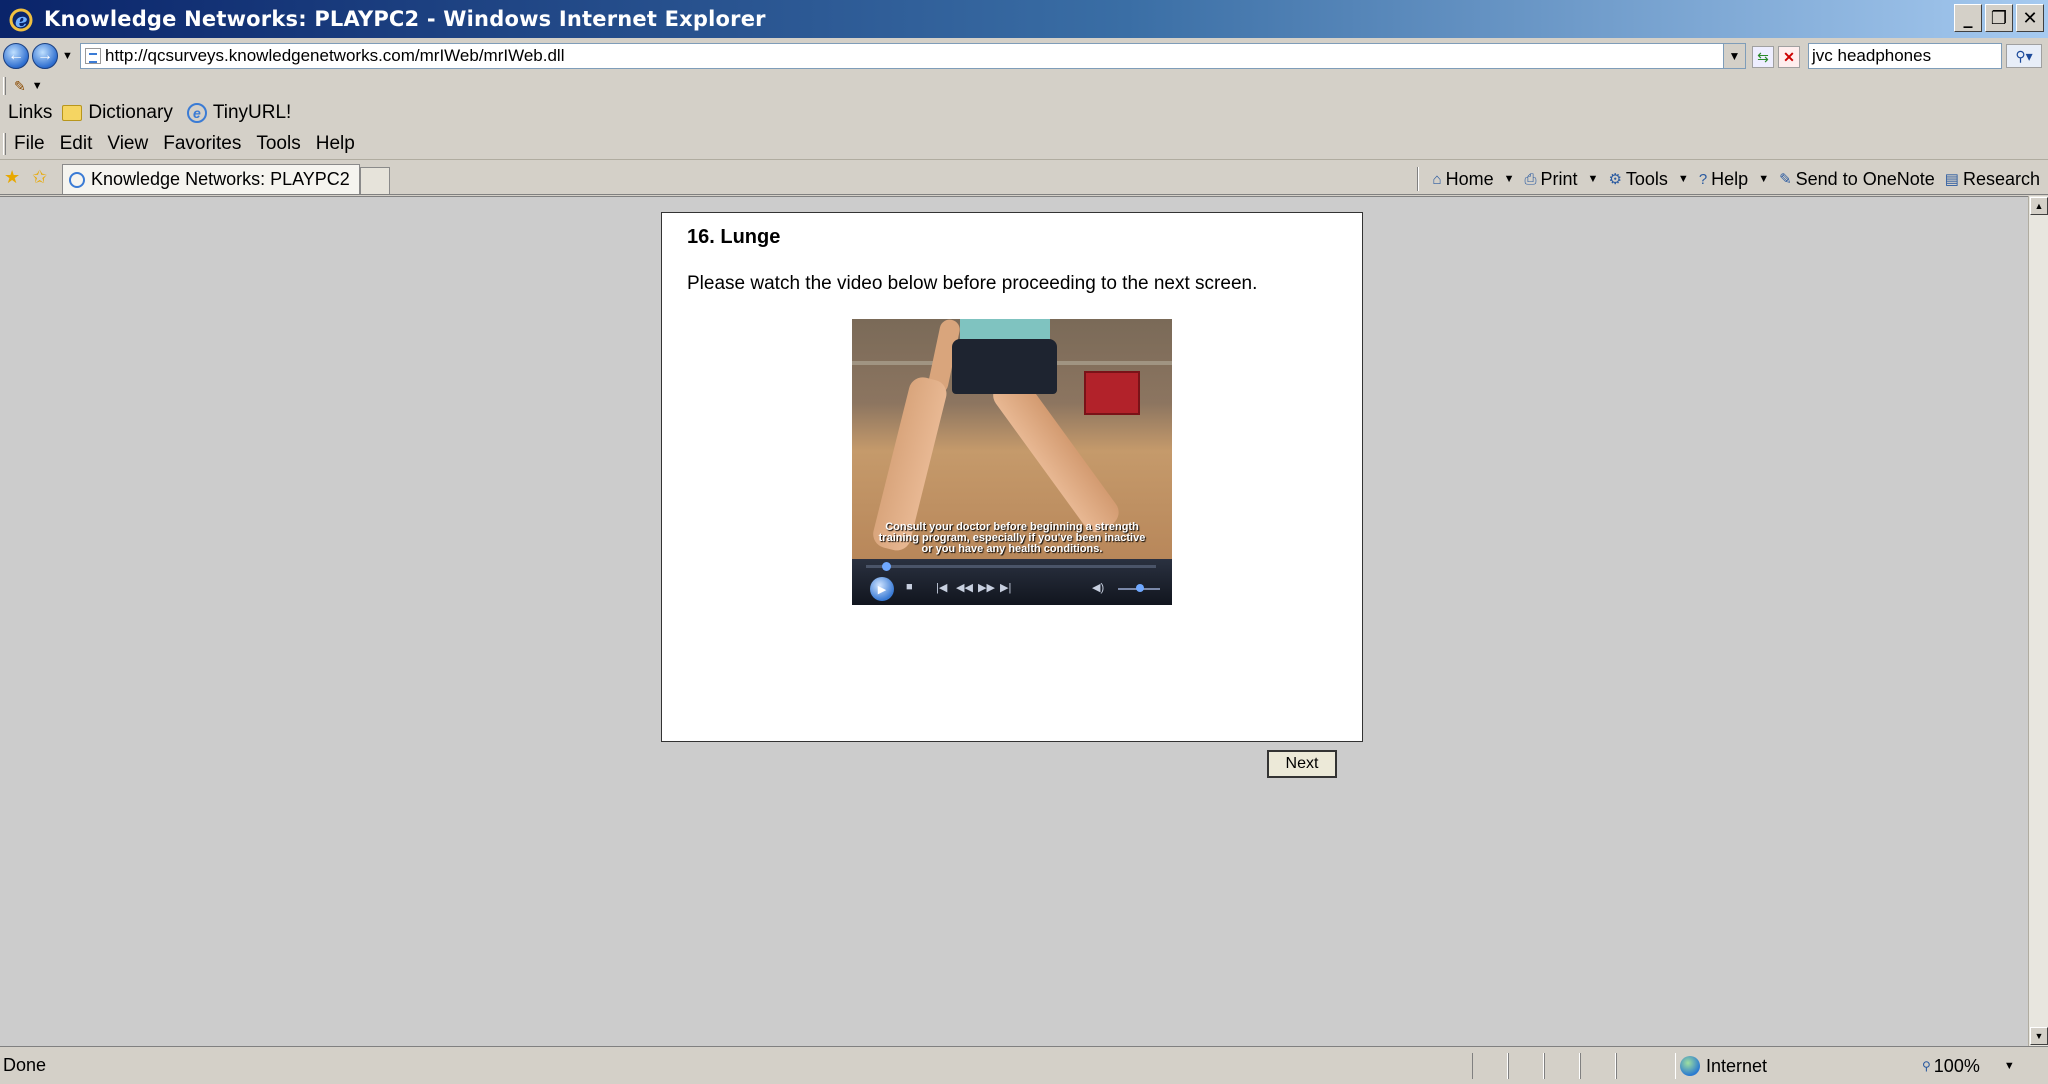 This screenshot has height=1084, width=2048. I want to click on volume-slider, so click(1139, 588).